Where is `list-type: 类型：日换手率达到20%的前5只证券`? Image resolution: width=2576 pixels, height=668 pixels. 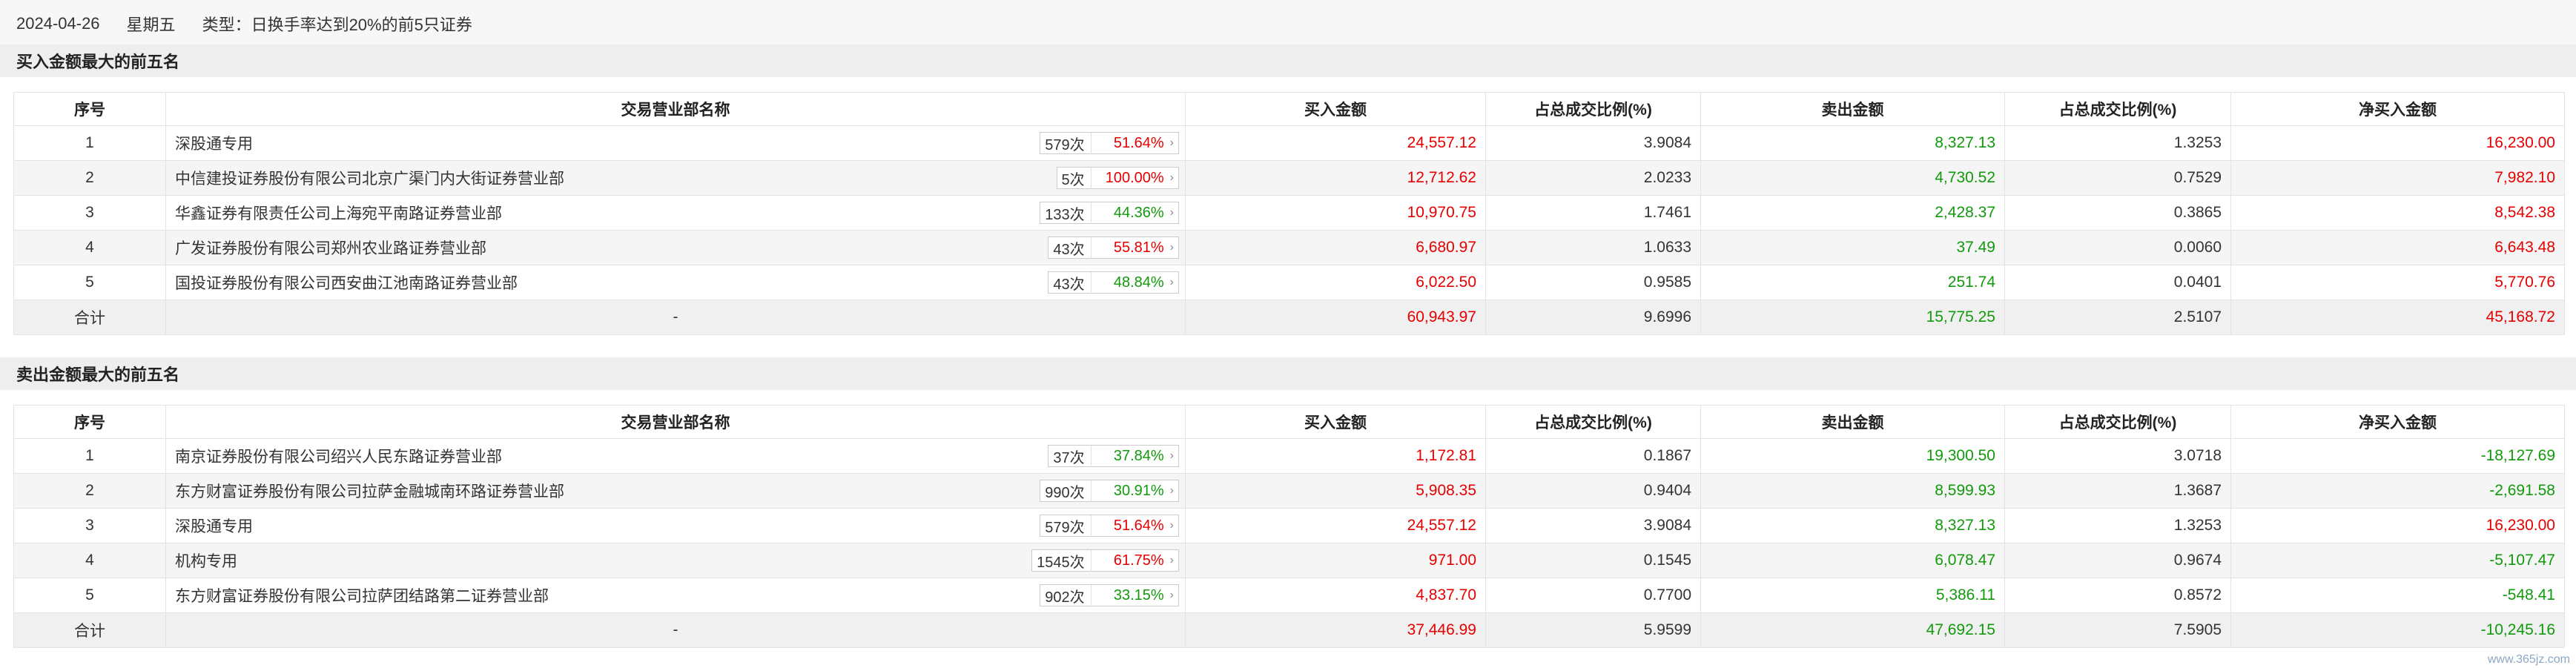 list-type: 类型：日换手率达到20%的前5只证券 is located at coordinates (337, 25).